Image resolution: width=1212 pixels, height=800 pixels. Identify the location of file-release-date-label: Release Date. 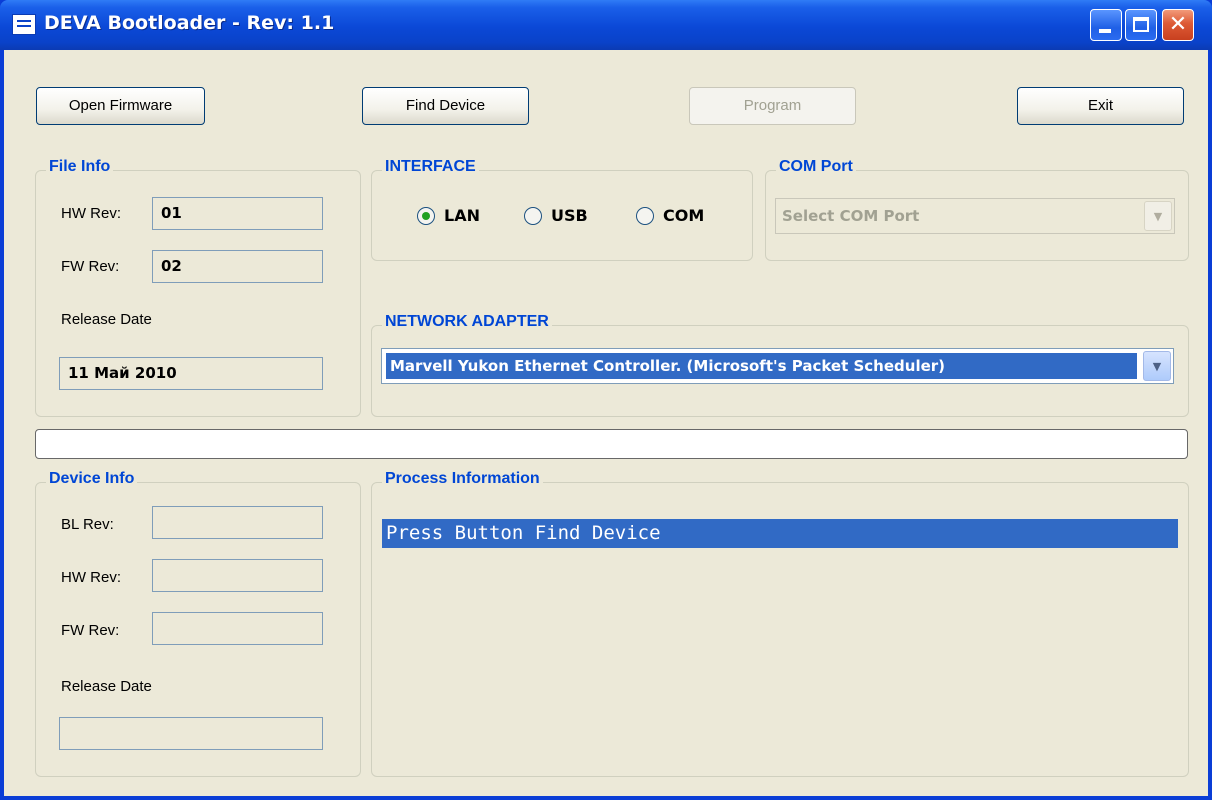
(106, 319).